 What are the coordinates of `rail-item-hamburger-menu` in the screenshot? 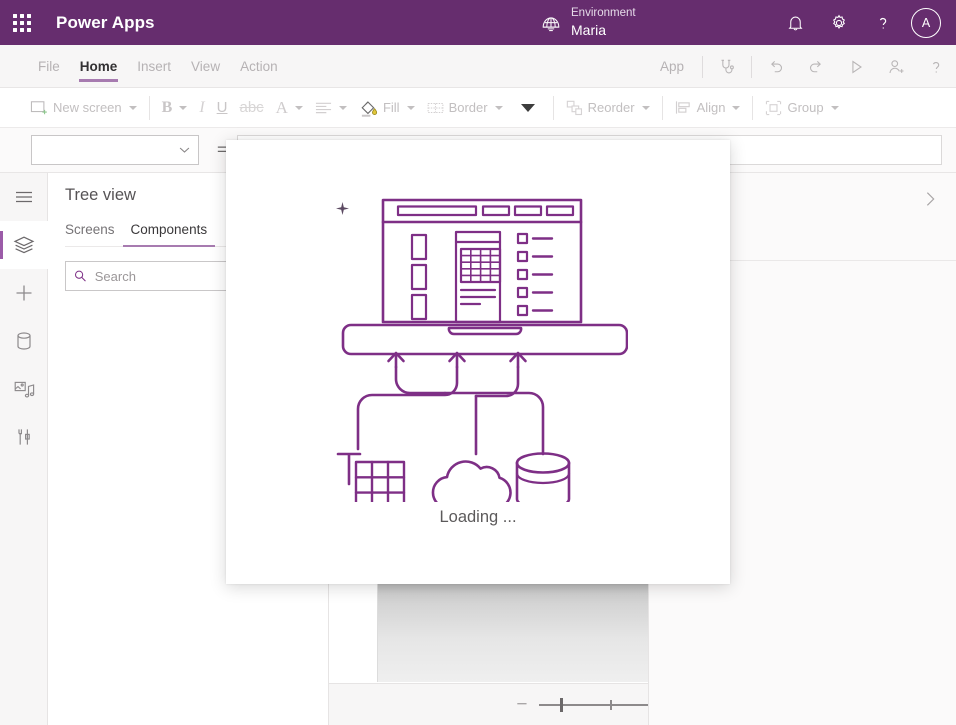 It's located at (24, 197).